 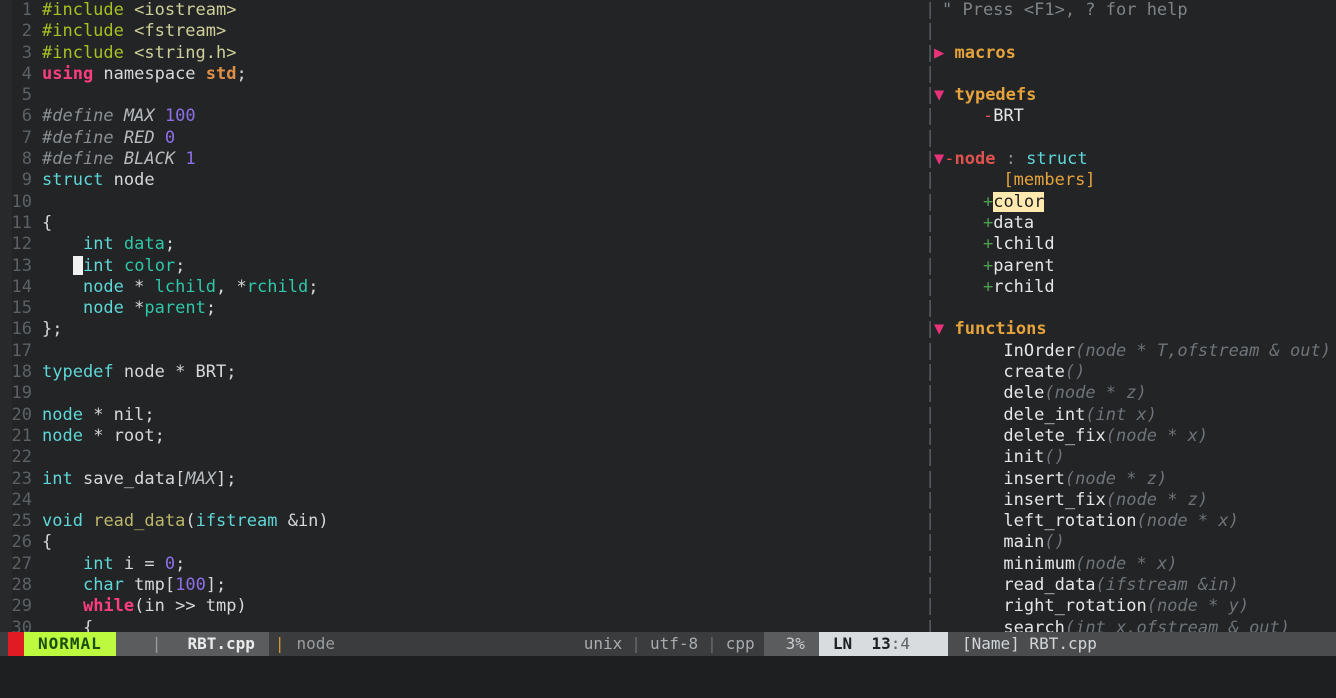 What do you see at coordinates (460, 74) in the screenshot?
I see `code-line: 4 using namespace std;` at bounding box center [460, 74].